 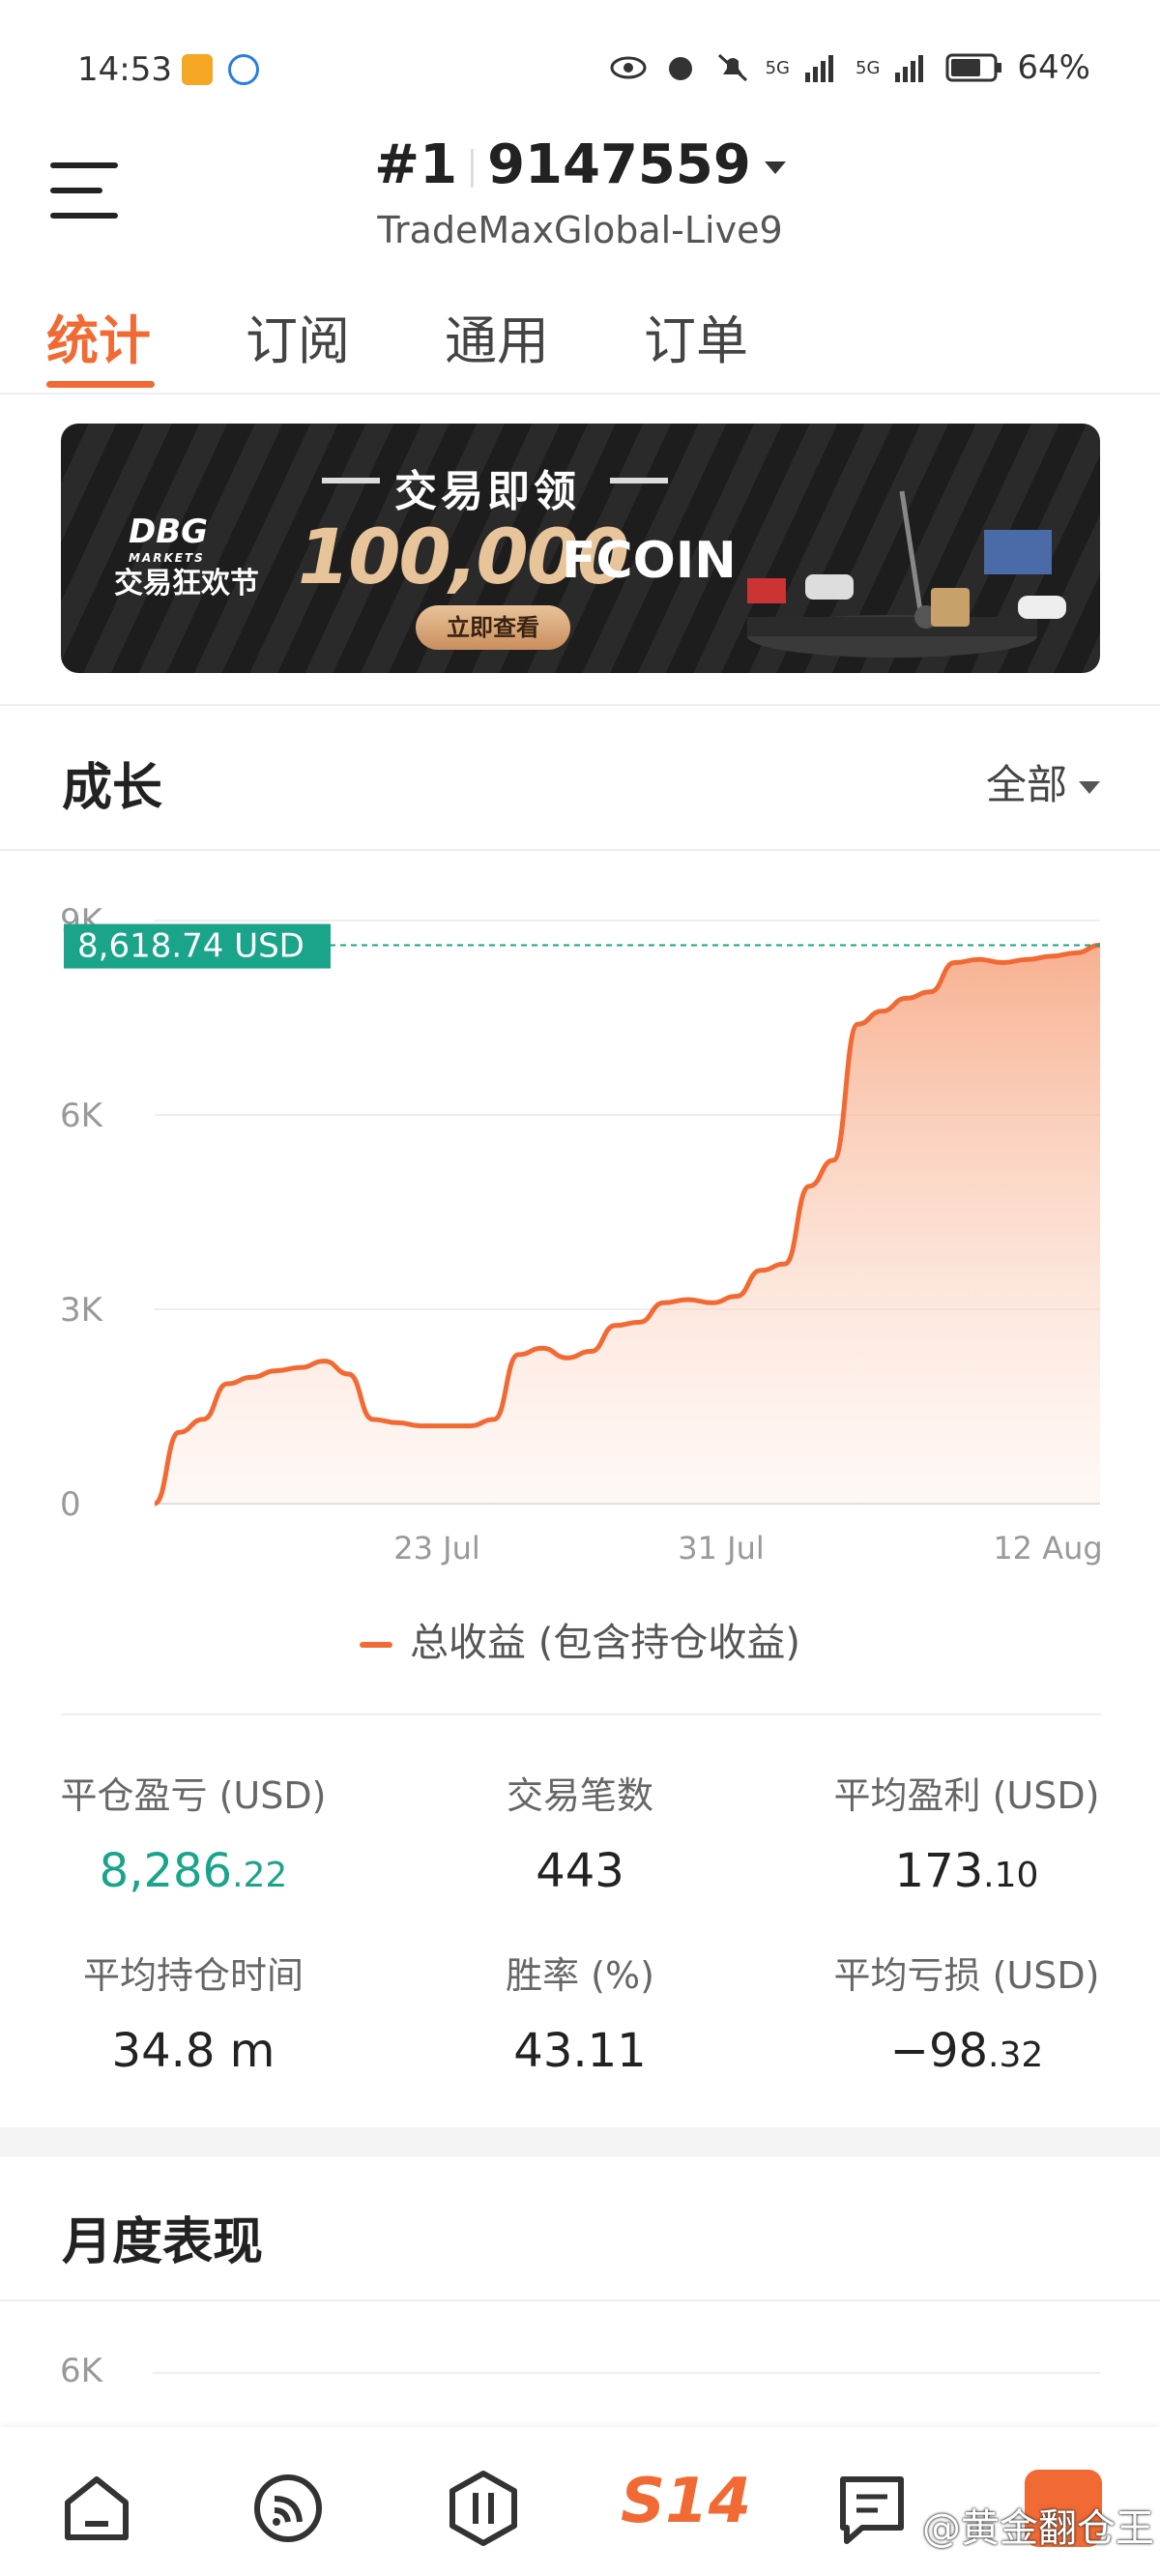 I want to click on stat-value: 173.10, so click(x=967, y=1871).